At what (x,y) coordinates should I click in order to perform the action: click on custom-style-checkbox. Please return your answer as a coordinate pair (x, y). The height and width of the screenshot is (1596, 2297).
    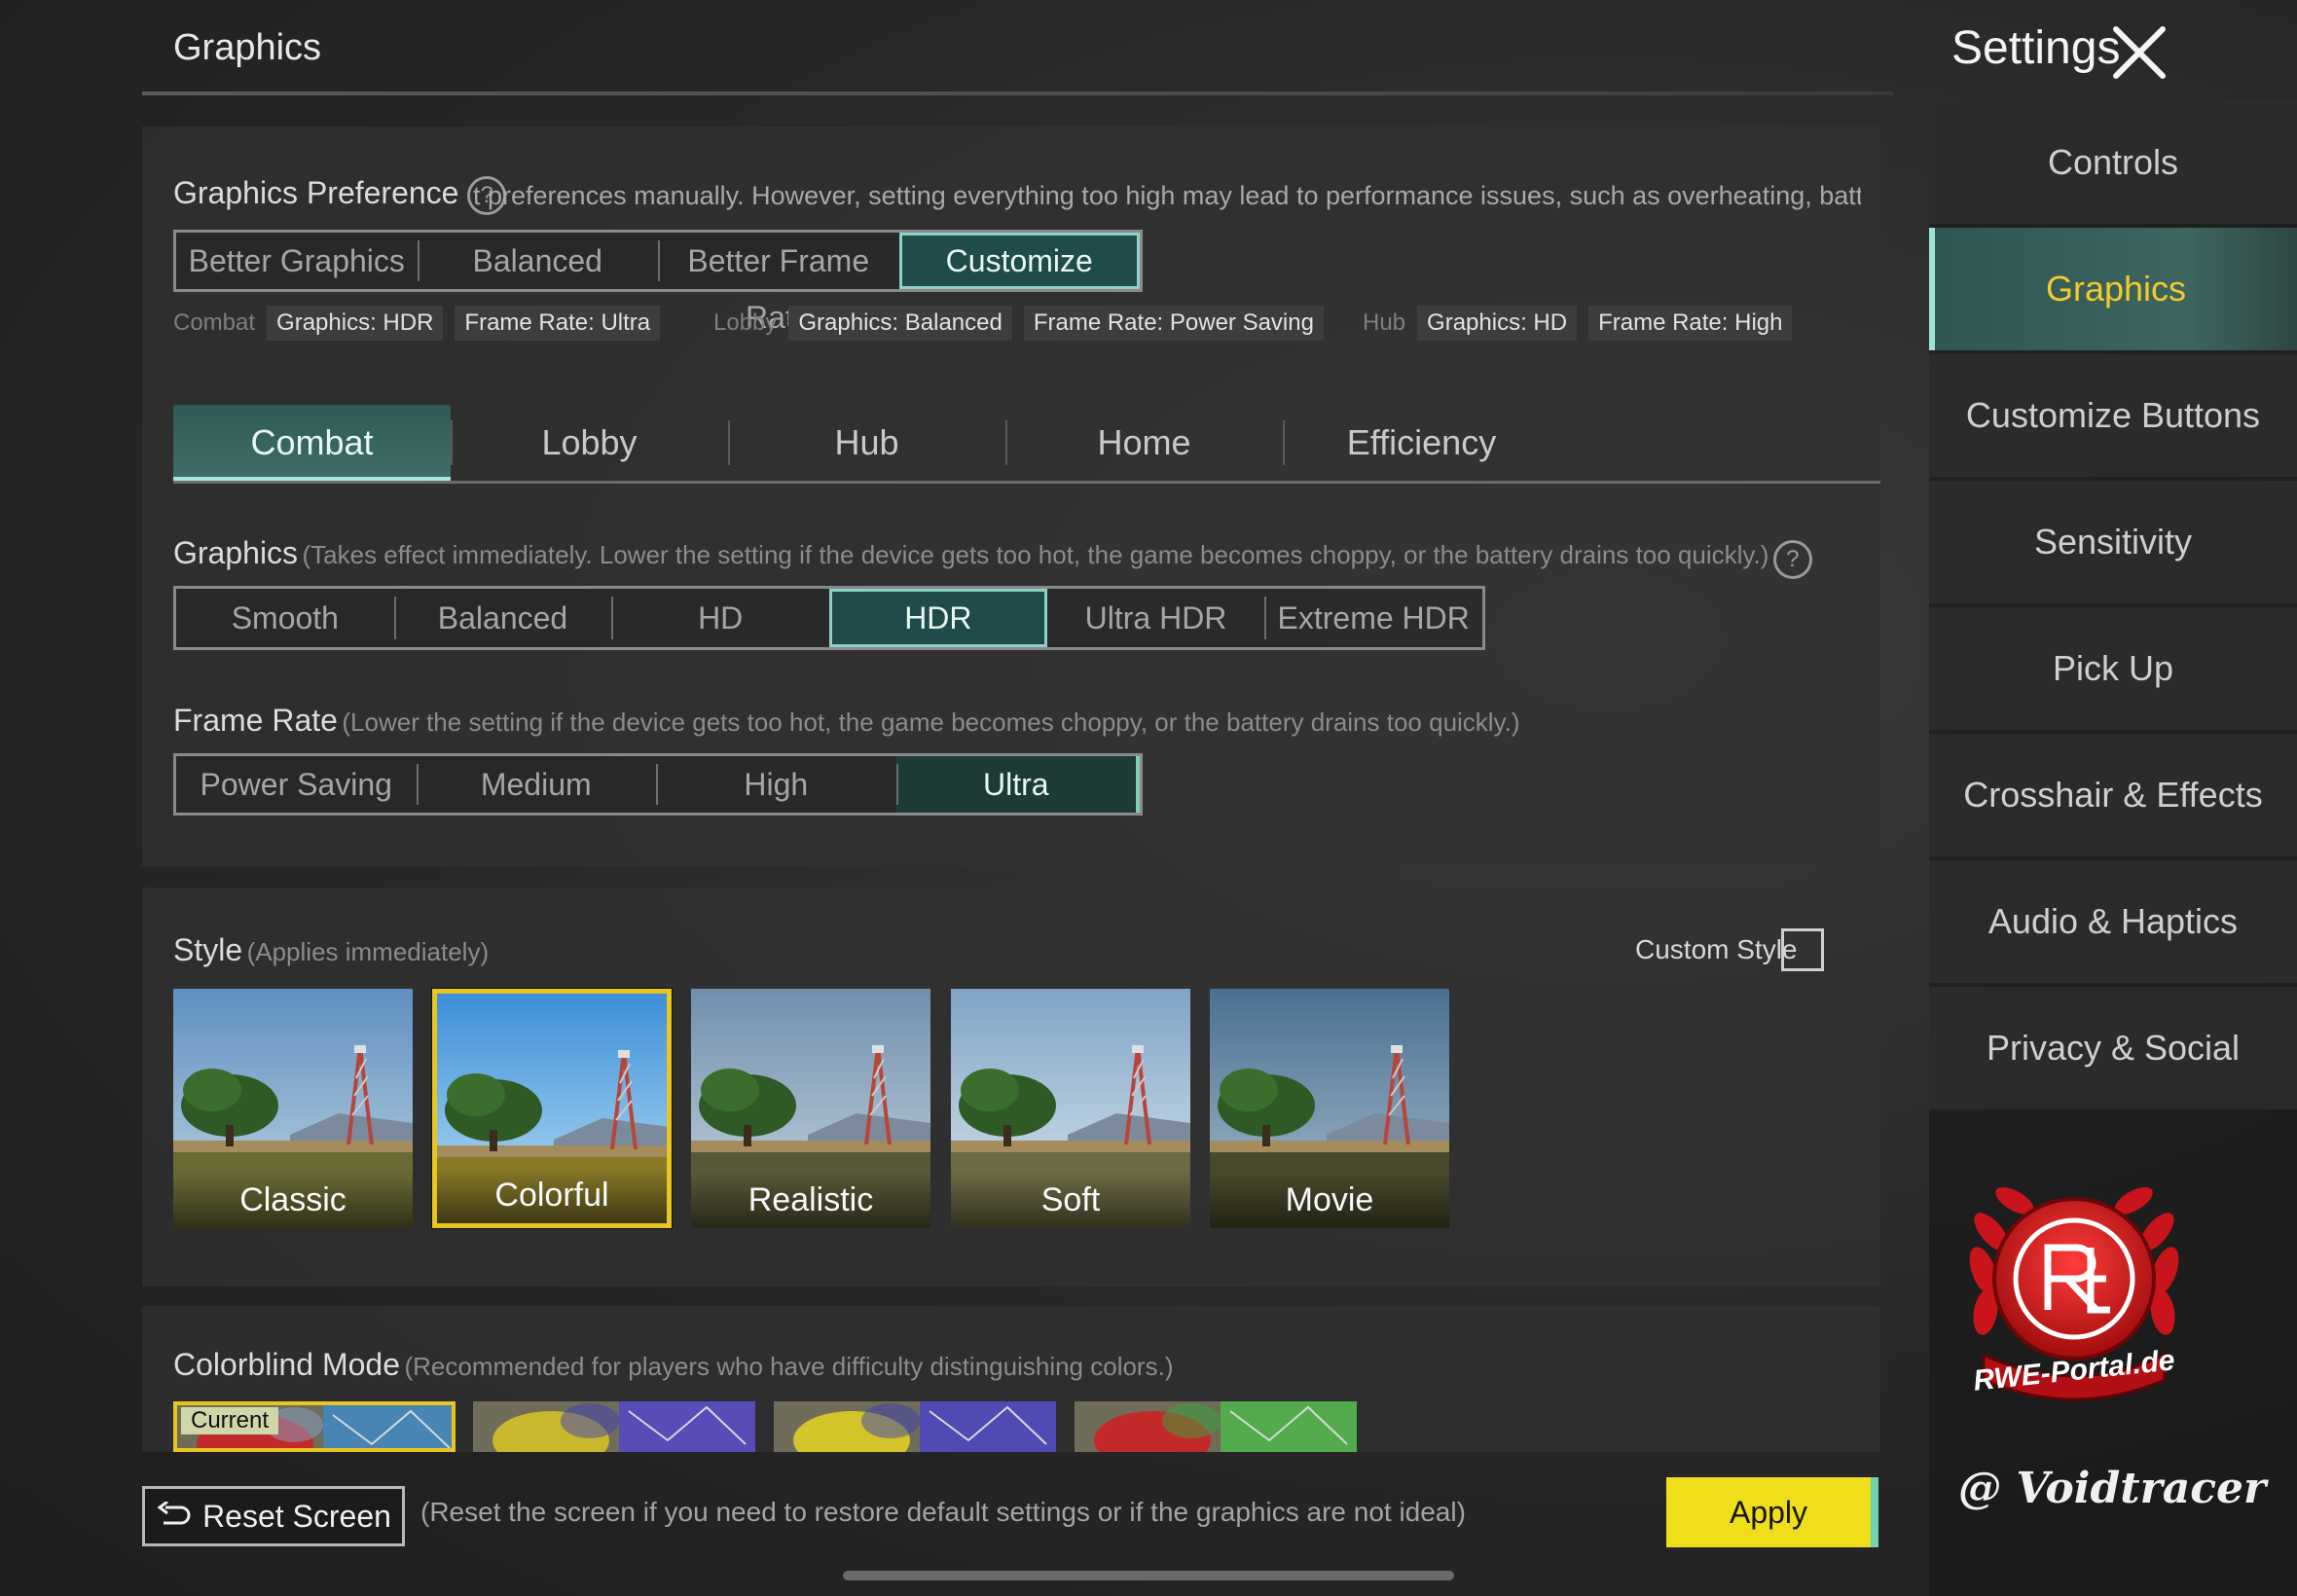
    Looking at the image, I should click on (1802, 949).